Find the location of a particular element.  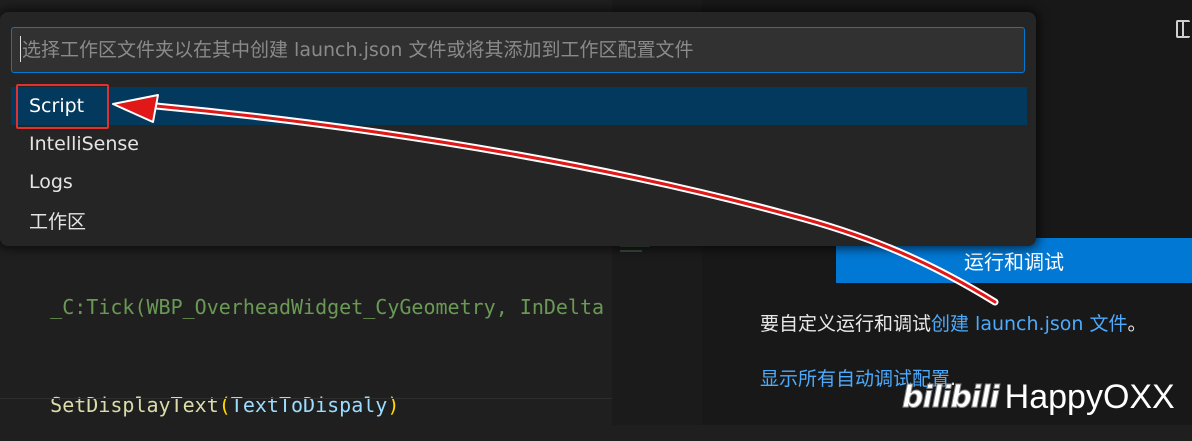

code-line: SetDisplayText(TextToDispaly) is located at coordinates (200, 405).